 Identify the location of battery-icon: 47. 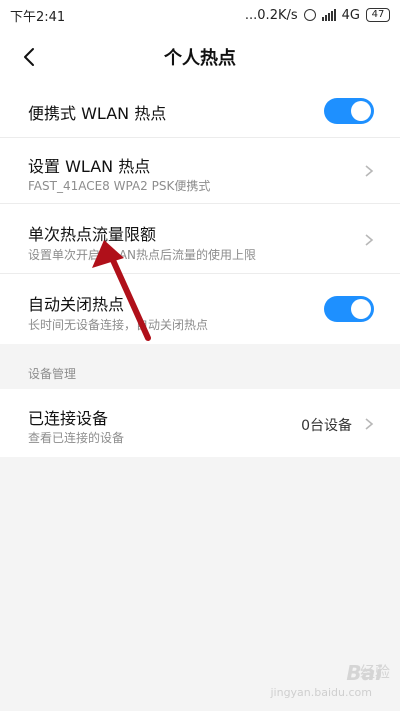
(378, 15).